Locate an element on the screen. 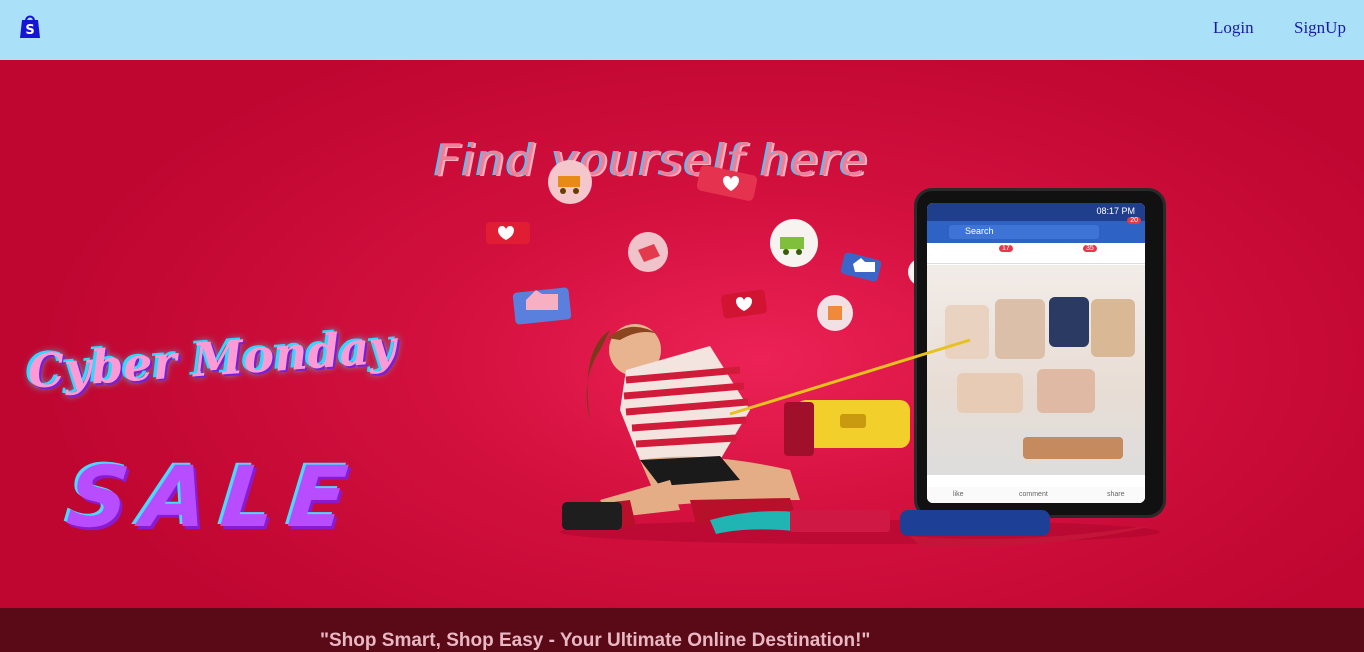 This screenshot has width=1364, height=652. shopping-bag-icon: S is located at coordinates (30, 26).